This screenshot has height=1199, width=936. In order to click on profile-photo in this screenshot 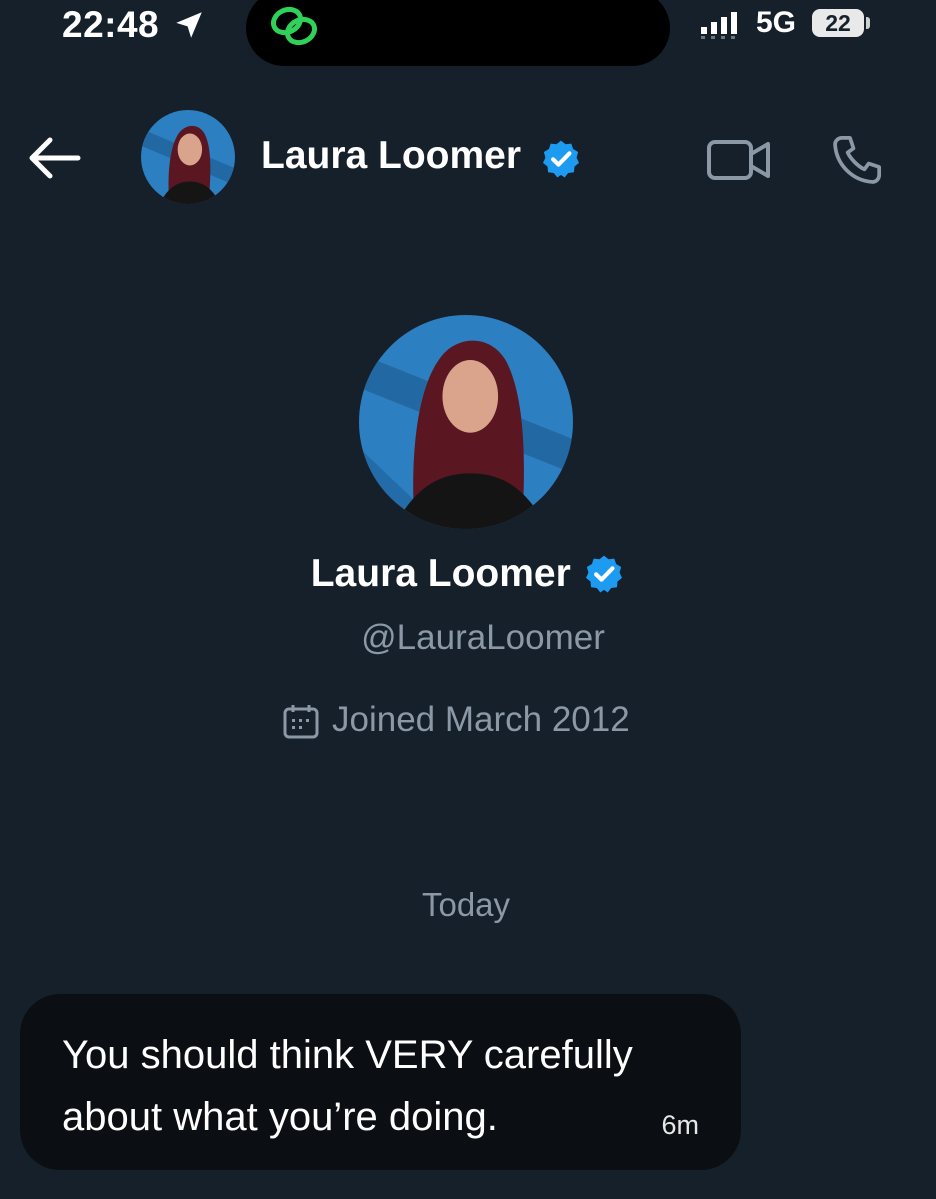, I will do `click(466, 422)`.